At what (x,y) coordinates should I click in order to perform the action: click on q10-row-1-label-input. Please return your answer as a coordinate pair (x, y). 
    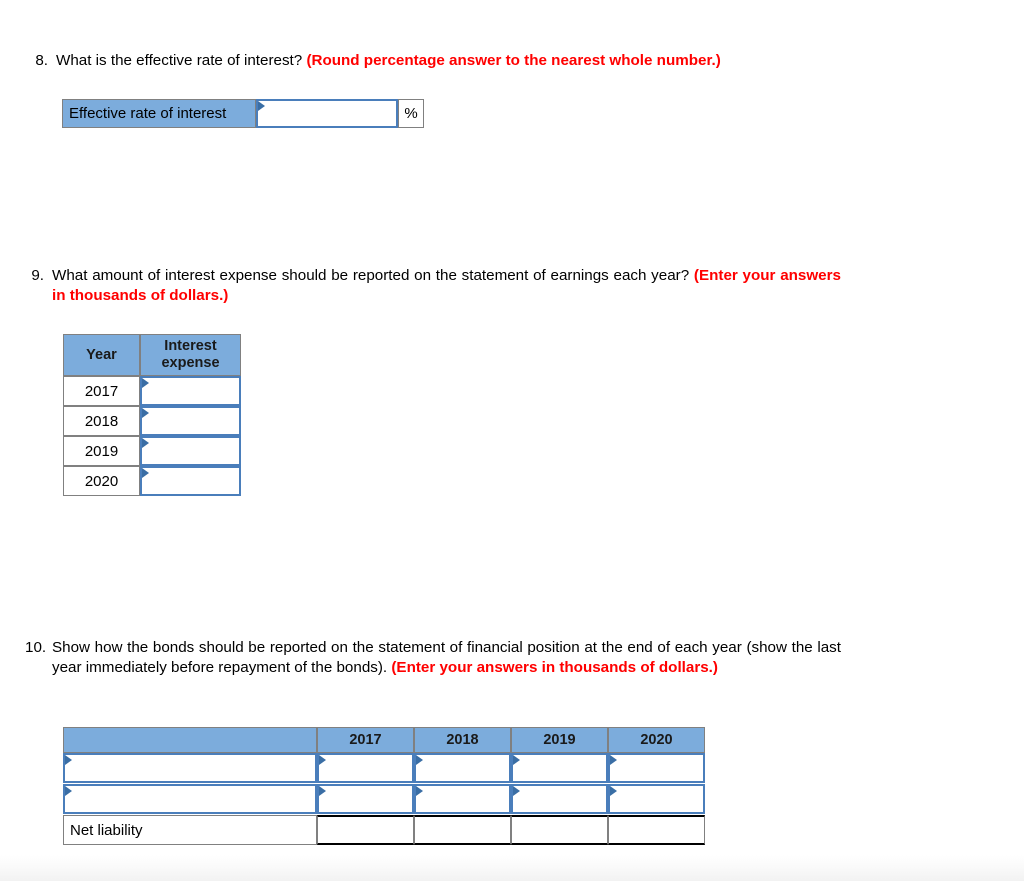
    Looking at the image, I should click on (190, 768).